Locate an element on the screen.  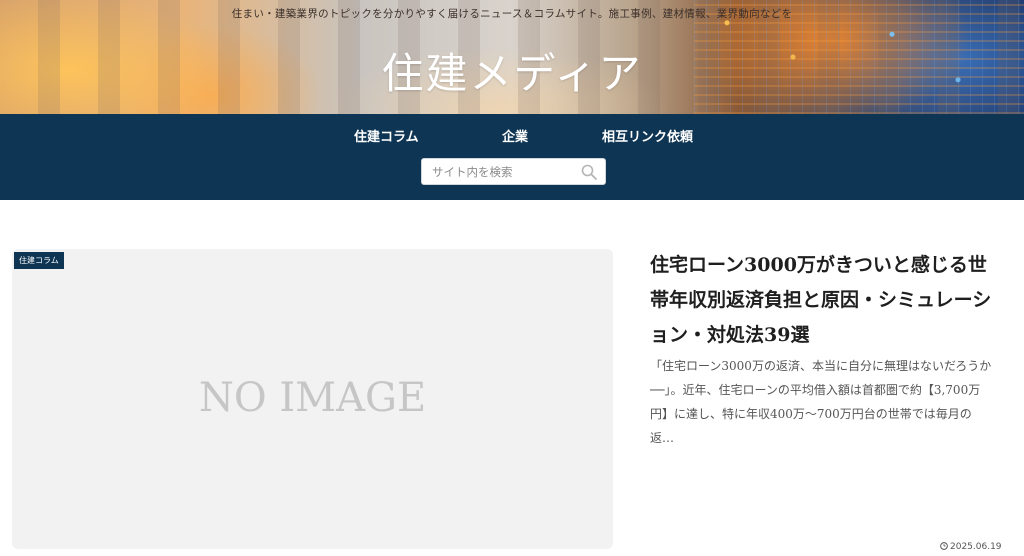
article-date: 2025.06.19 is located at coordinates (971, 547).